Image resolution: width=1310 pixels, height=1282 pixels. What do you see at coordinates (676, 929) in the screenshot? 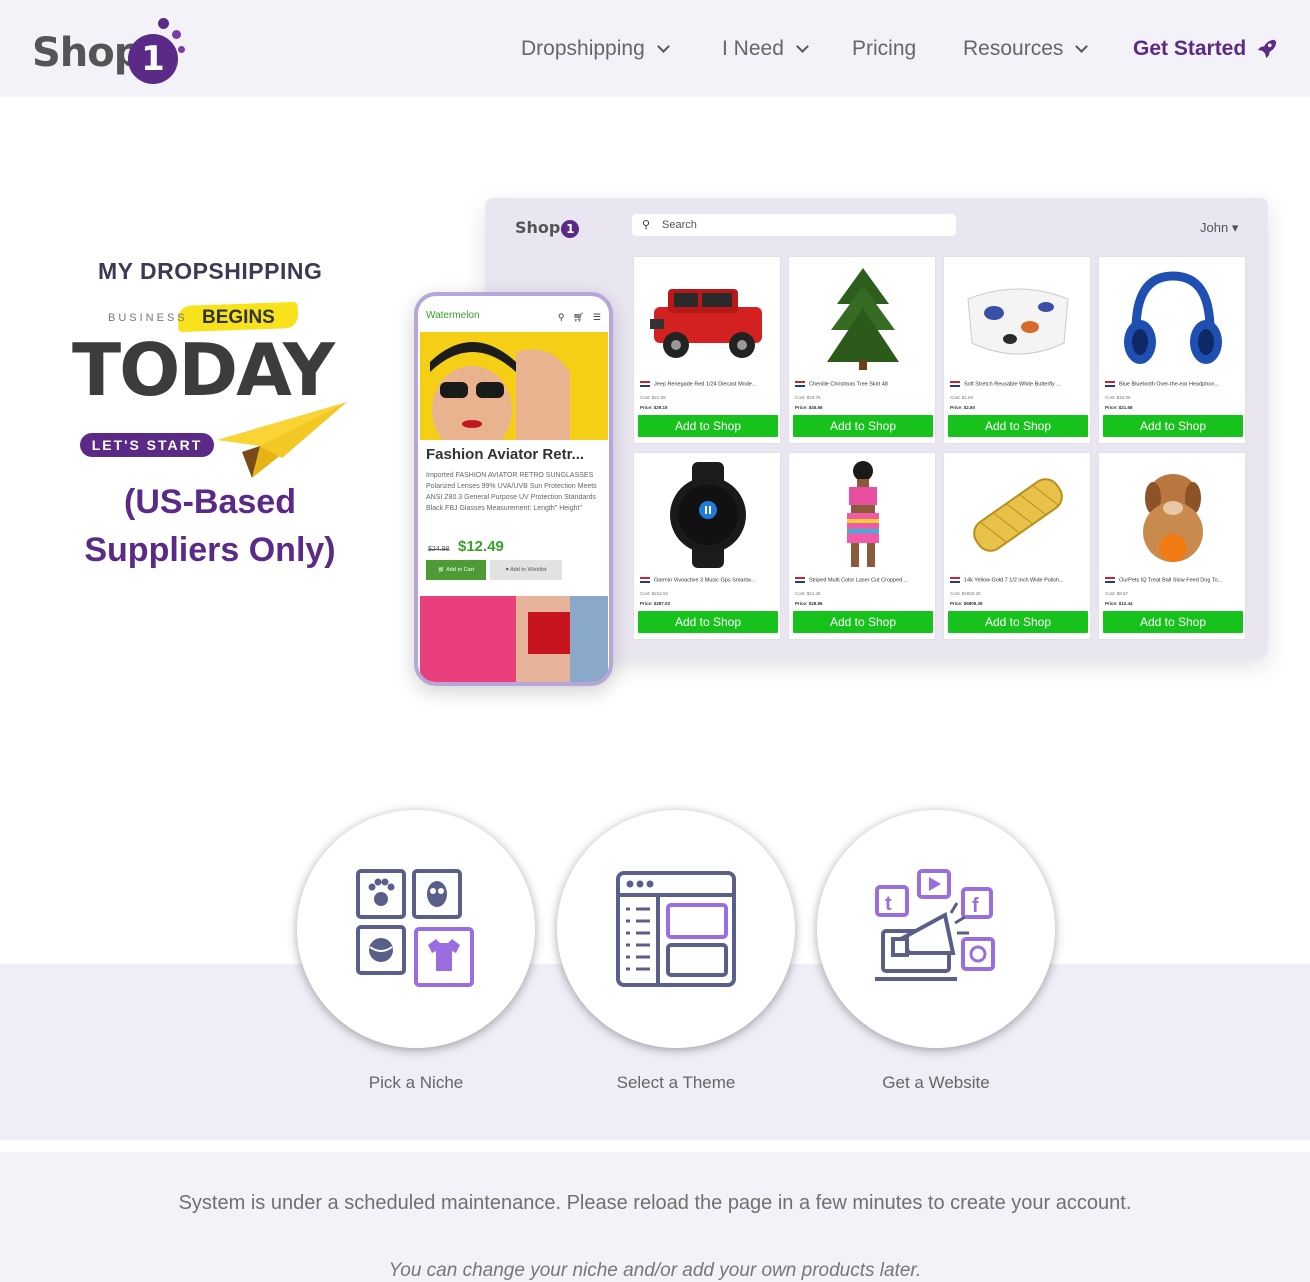
I see `step-select-theme` at bounding box center [676, 929].